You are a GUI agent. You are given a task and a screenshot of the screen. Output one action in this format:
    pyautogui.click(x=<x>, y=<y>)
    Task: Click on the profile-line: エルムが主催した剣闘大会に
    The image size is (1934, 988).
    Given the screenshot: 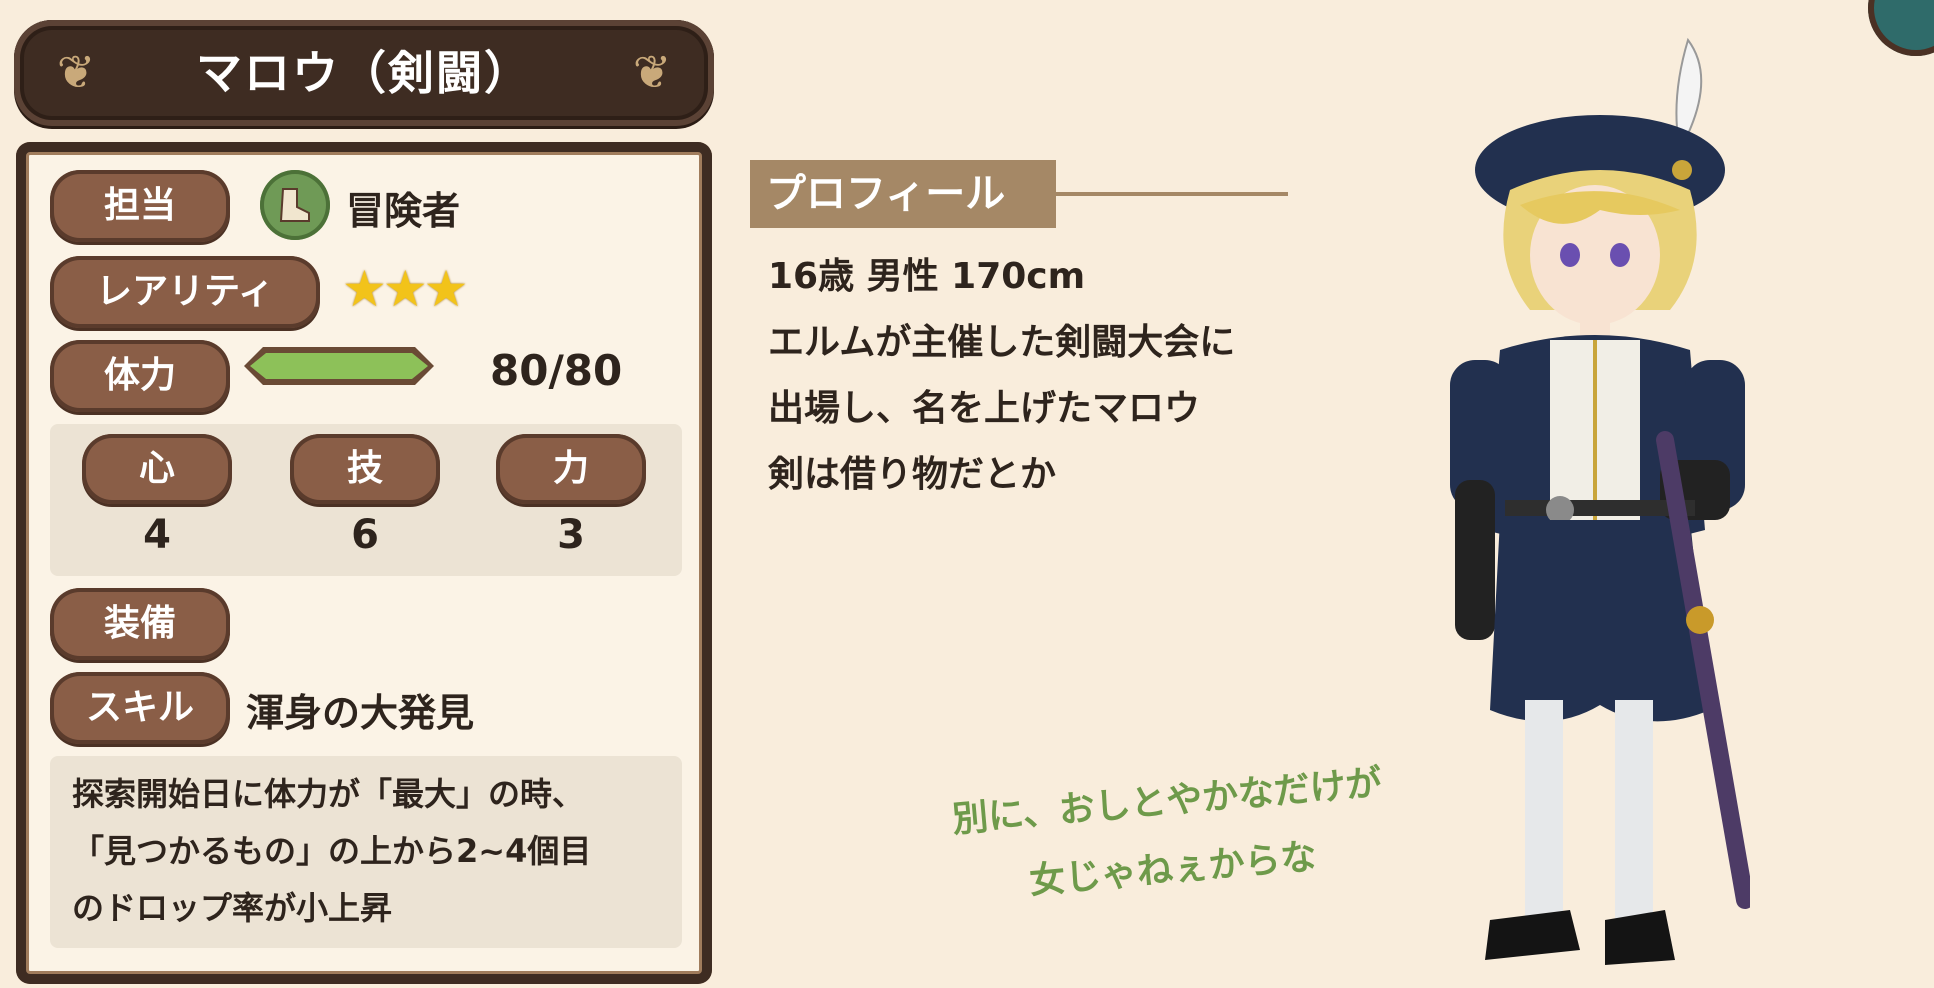 What is the action you would take?
    pyautogui.click(x=1002, y=342)
    